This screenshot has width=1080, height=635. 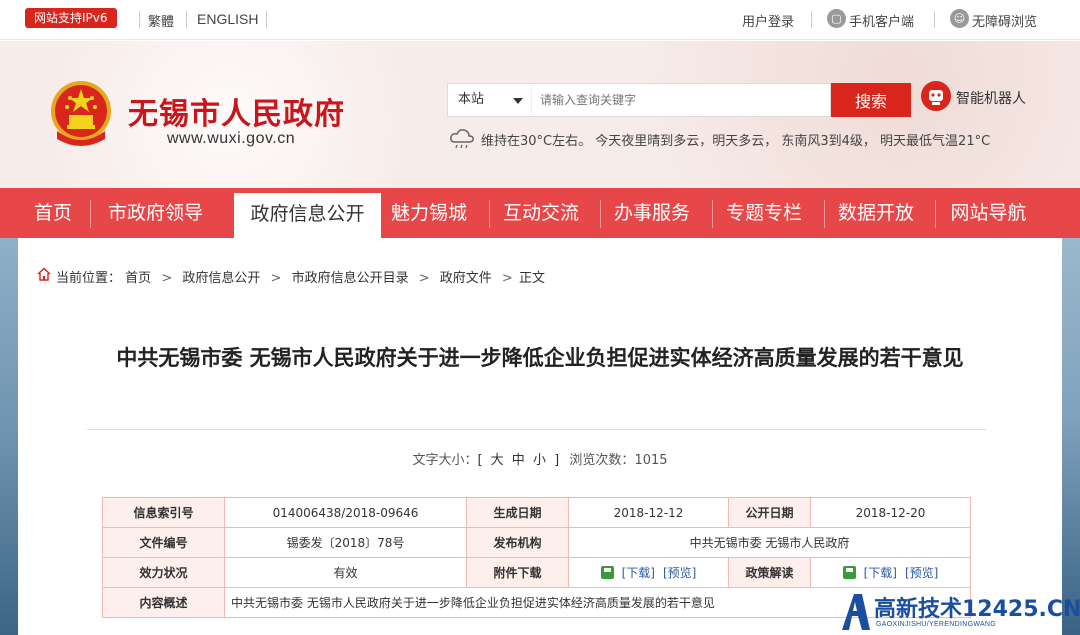 I want to click on gen-date-value: 2018-12-12, so click(x=648, y=512).